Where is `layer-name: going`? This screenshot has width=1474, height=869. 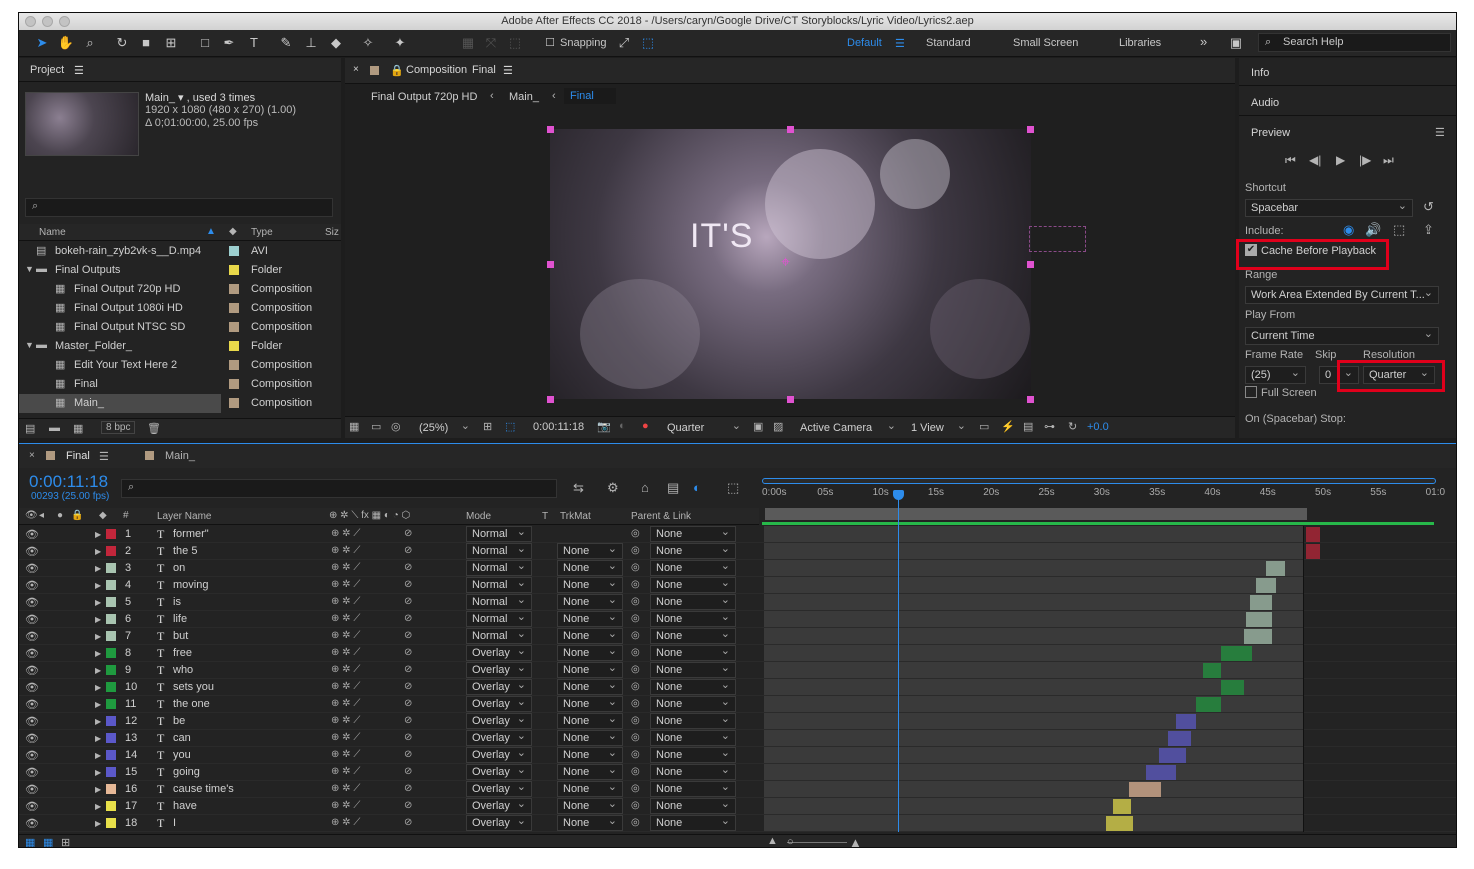 layer-name: going is located at coordinates (186, 772).